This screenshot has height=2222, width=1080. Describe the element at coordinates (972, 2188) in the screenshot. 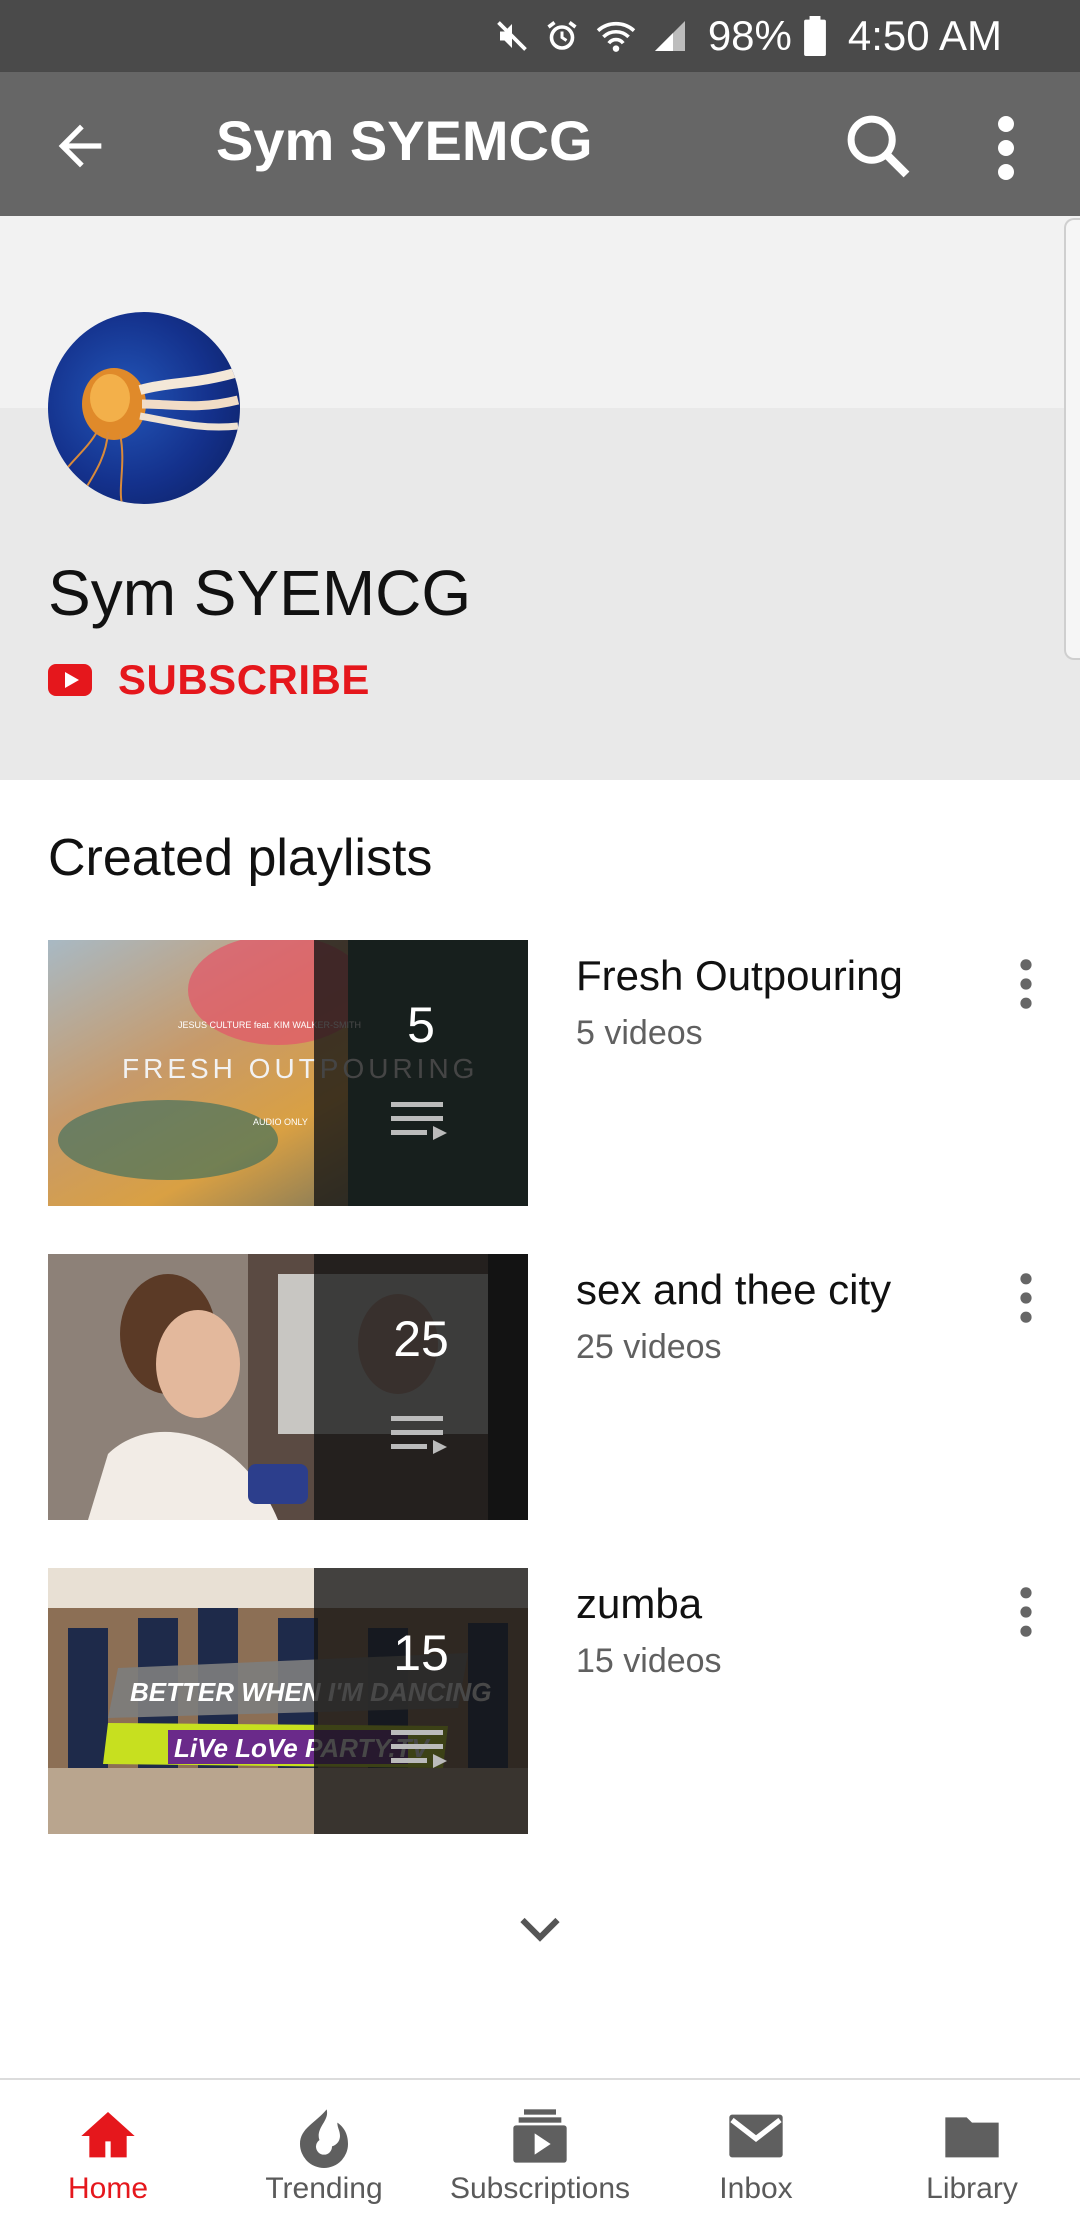

I see `nav-label: Library` at that location.